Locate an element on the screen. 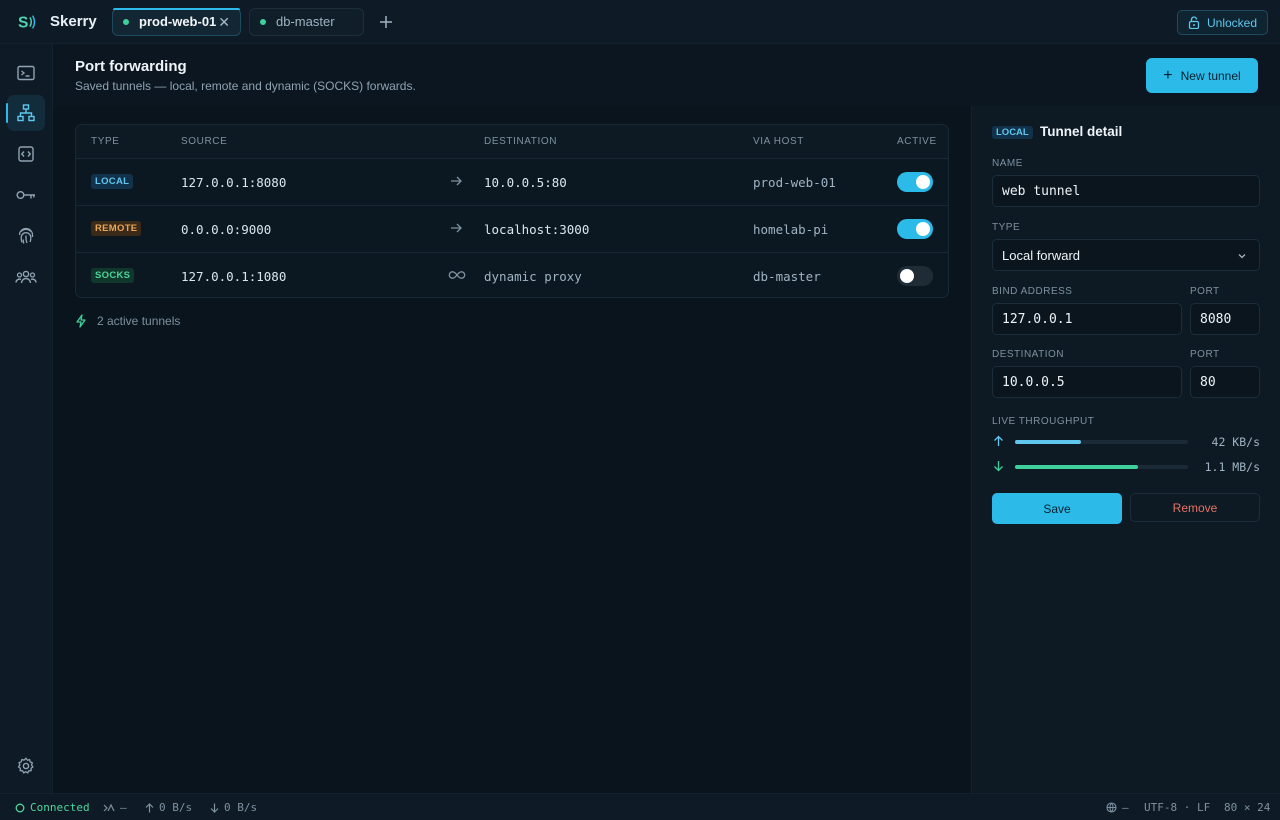  via-host: homelab-pi is located at coordinates (791, 229).